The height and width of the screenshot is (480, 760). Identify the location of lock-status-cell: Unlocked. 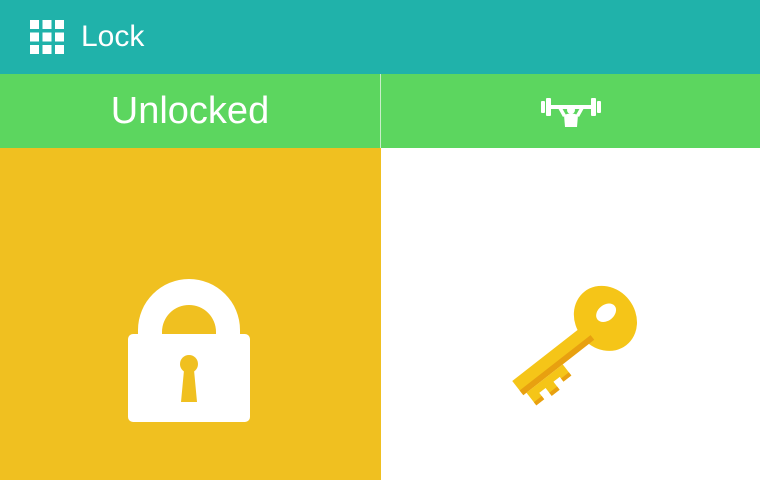
(190, 111).